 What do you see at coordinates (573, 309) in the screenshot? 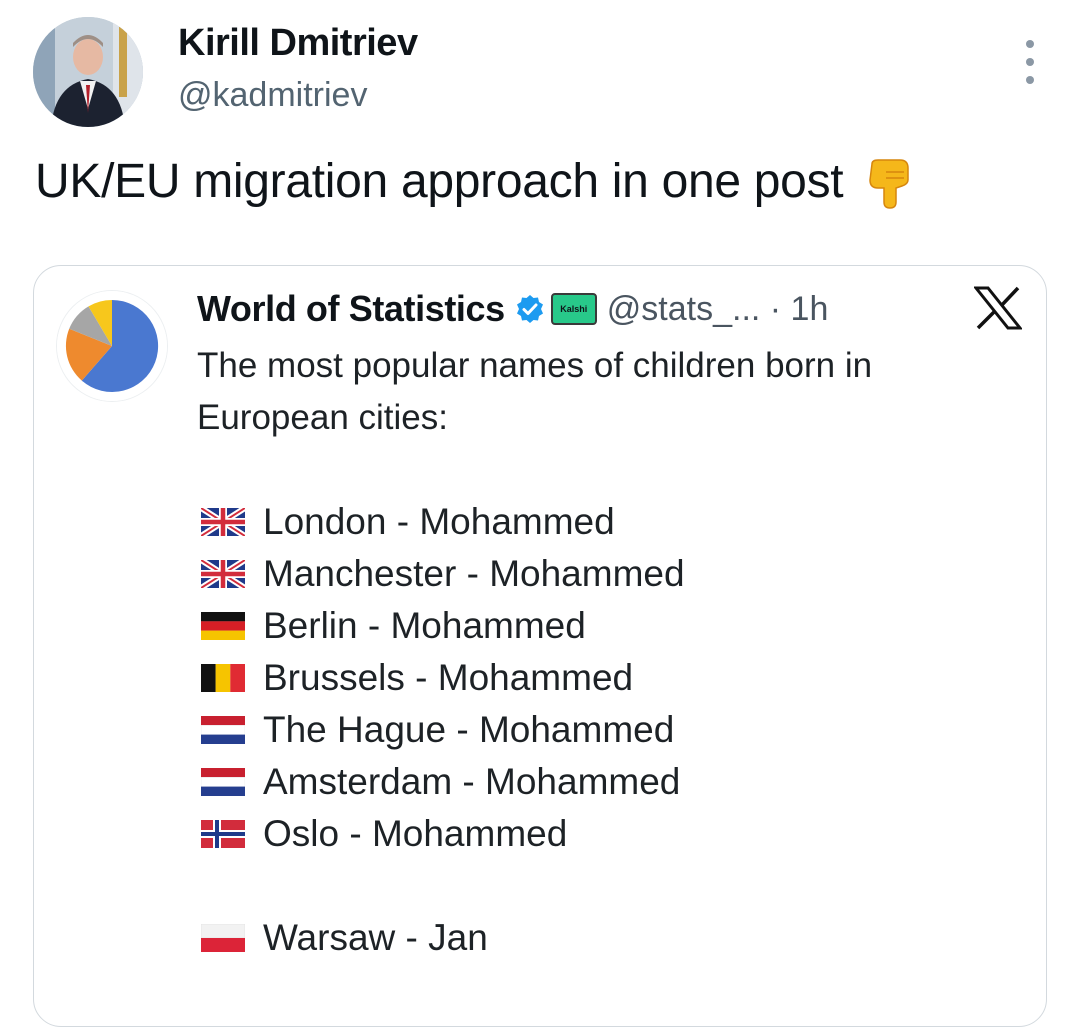
I see `kalshi-affiliate-badge: Kalshi` at bounding box center [573, 309].